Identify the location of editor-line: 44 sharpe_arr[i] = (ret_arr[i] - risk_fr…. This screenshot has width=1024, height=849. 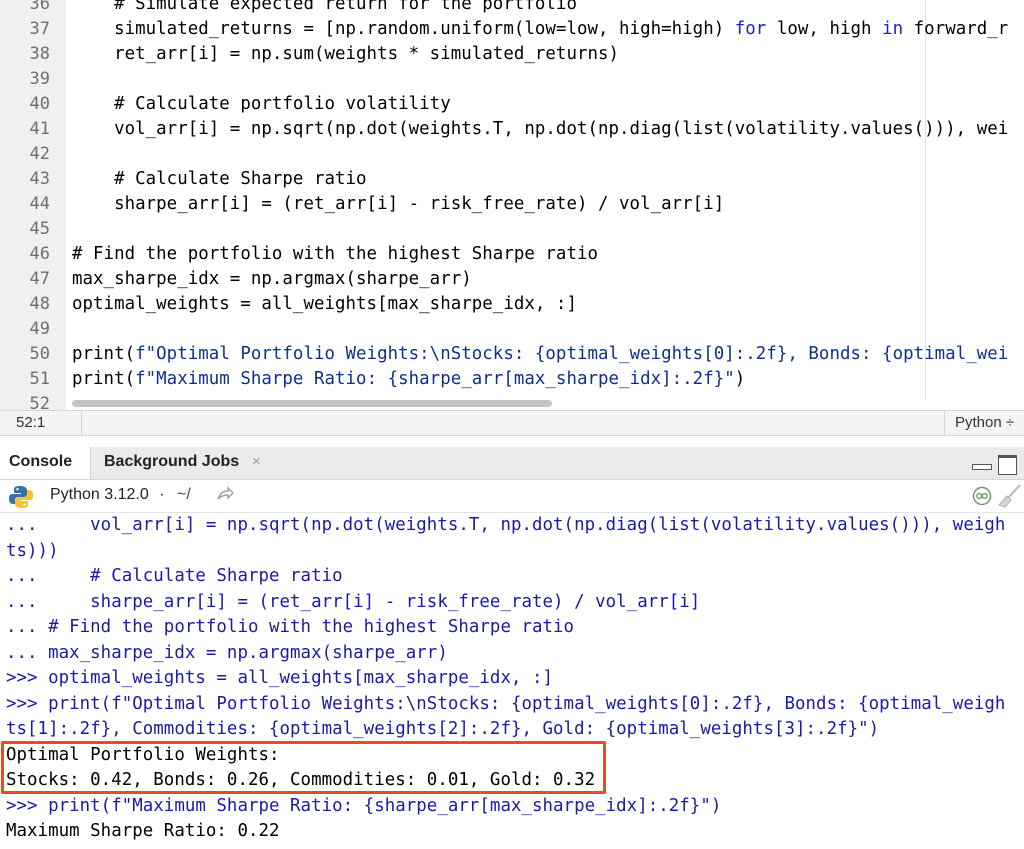
(512, 204).